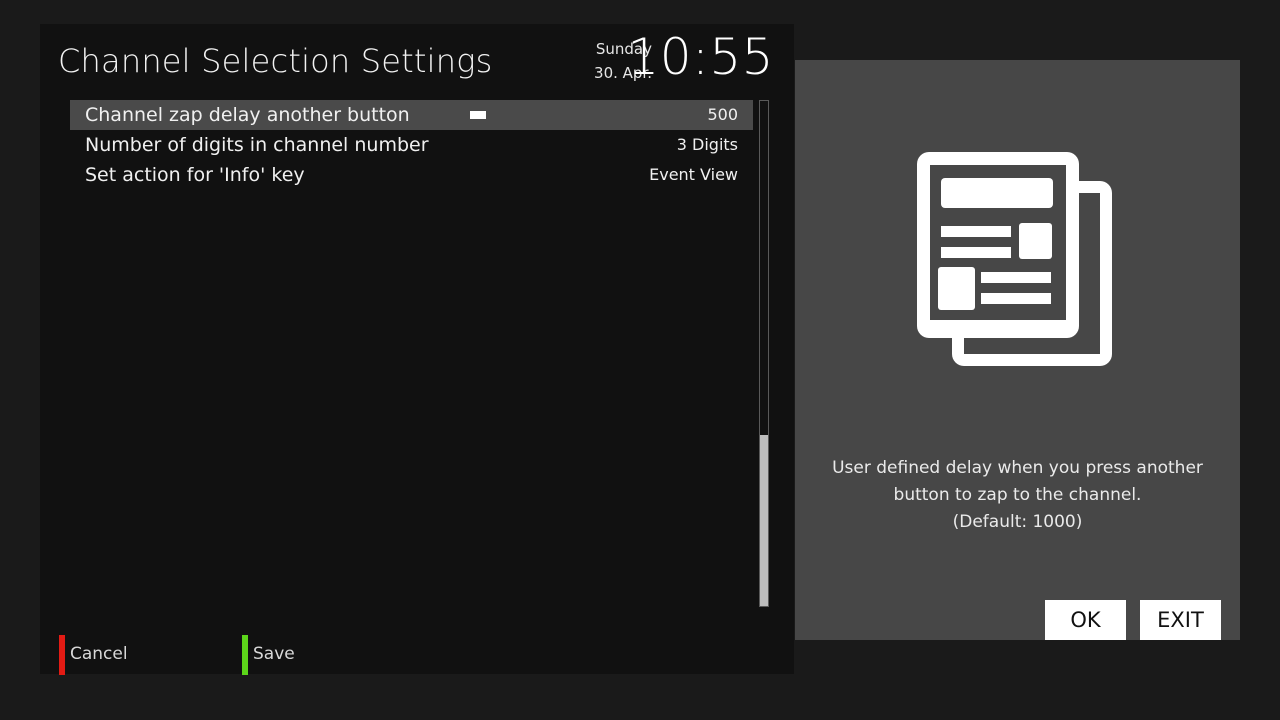 This screenshot has height=720, width=1280. Describe the element at coordinates (1085, 620) in the screenshot. I see `ok-button: OK` at that location.